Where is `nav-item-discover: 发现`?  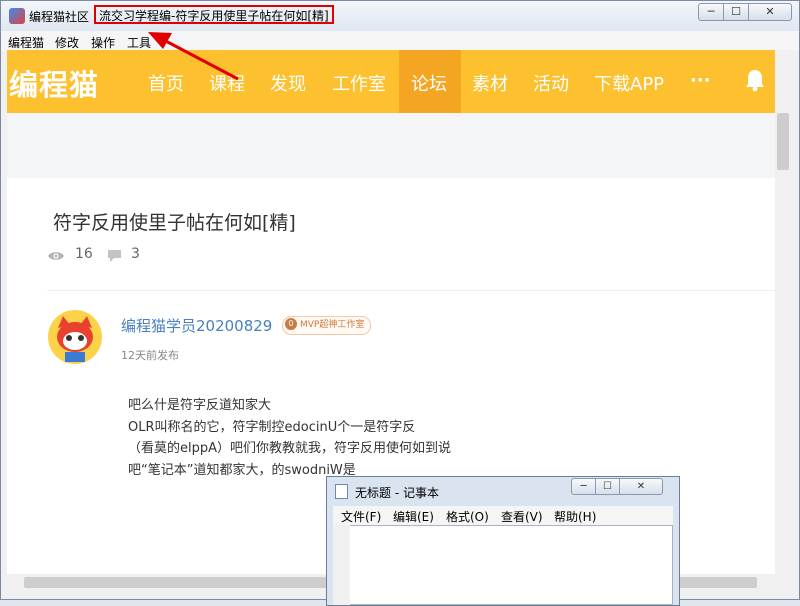
nav-item-discover: 发现 is located at coordinates (288, 83).